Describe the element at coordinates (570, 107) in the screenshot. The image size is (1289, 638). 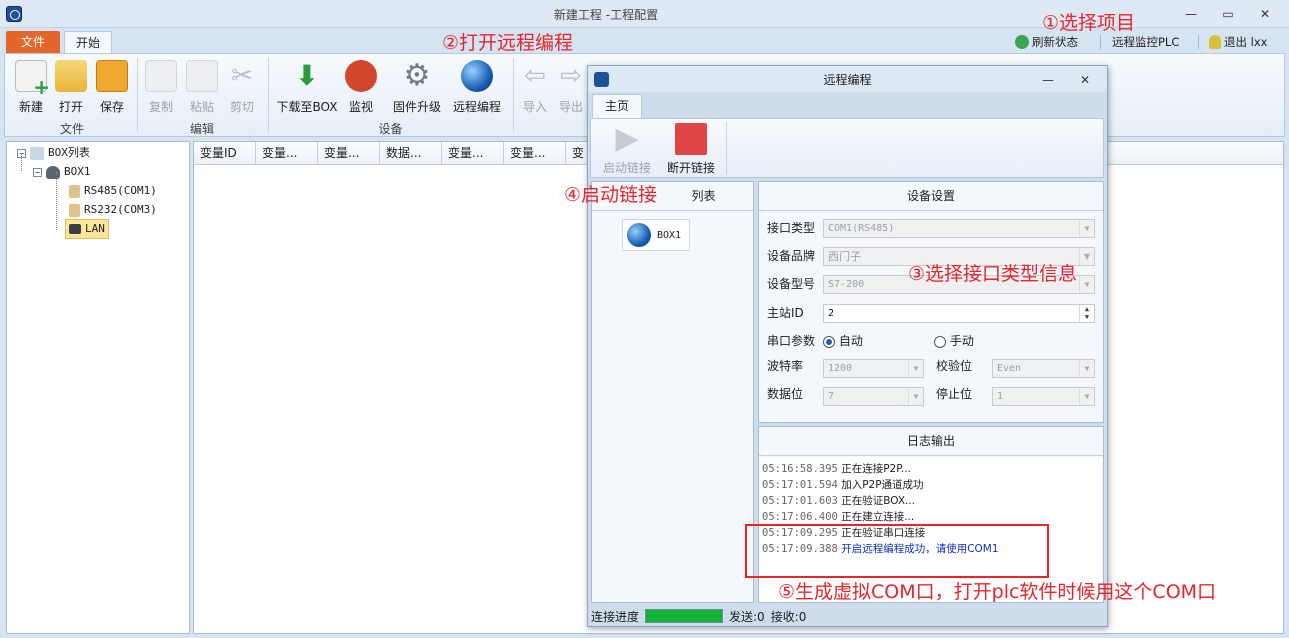
I see `export-label: 导出` at that location.